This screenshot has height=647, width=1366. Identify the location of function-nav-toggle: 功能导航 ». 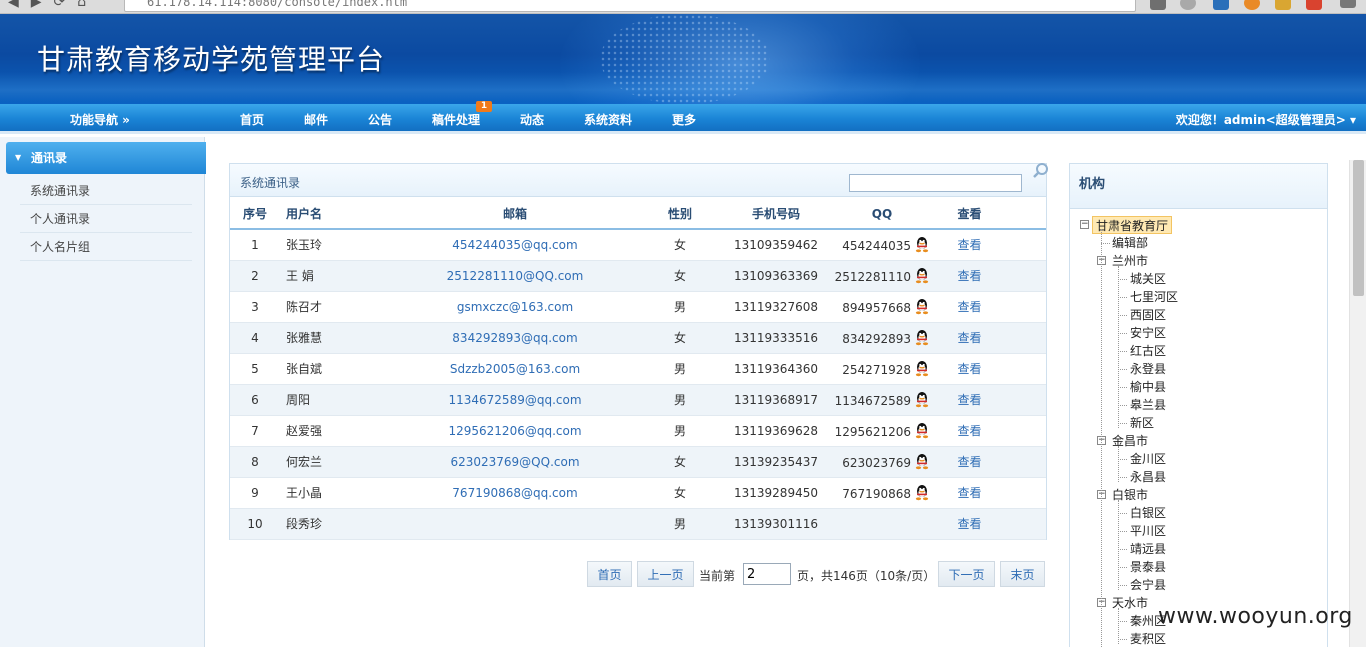
(100, 119).